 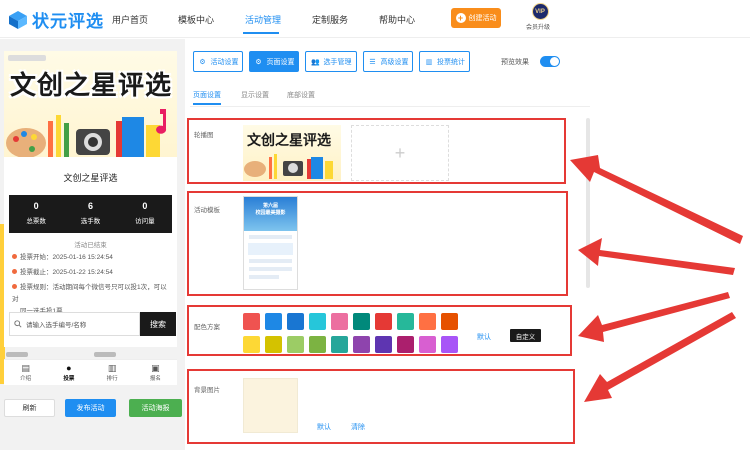 I want to click on contestant-search: 请输入选手编号/名称 搜索, so click(x=92, y=324).